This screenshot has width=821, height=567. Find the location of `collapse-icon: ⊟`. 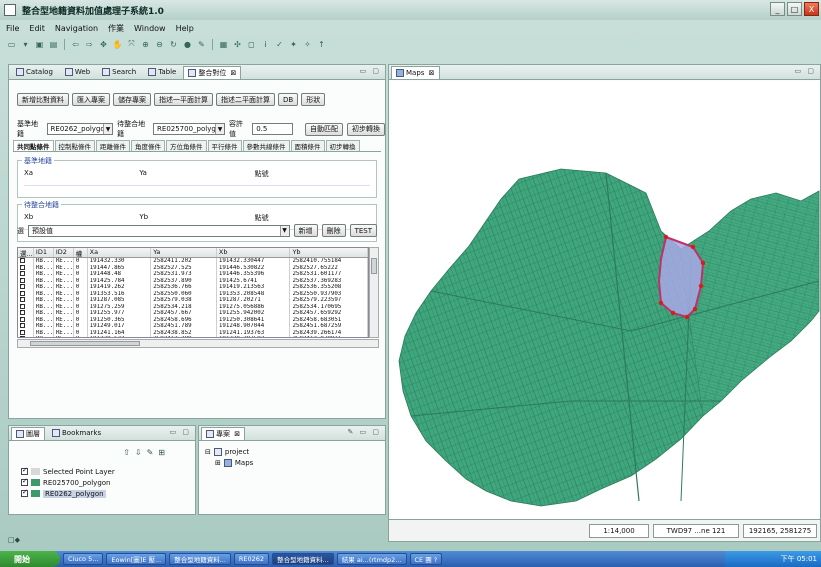

collapse-icon: ⊟ is located at coordinates (208, 452).